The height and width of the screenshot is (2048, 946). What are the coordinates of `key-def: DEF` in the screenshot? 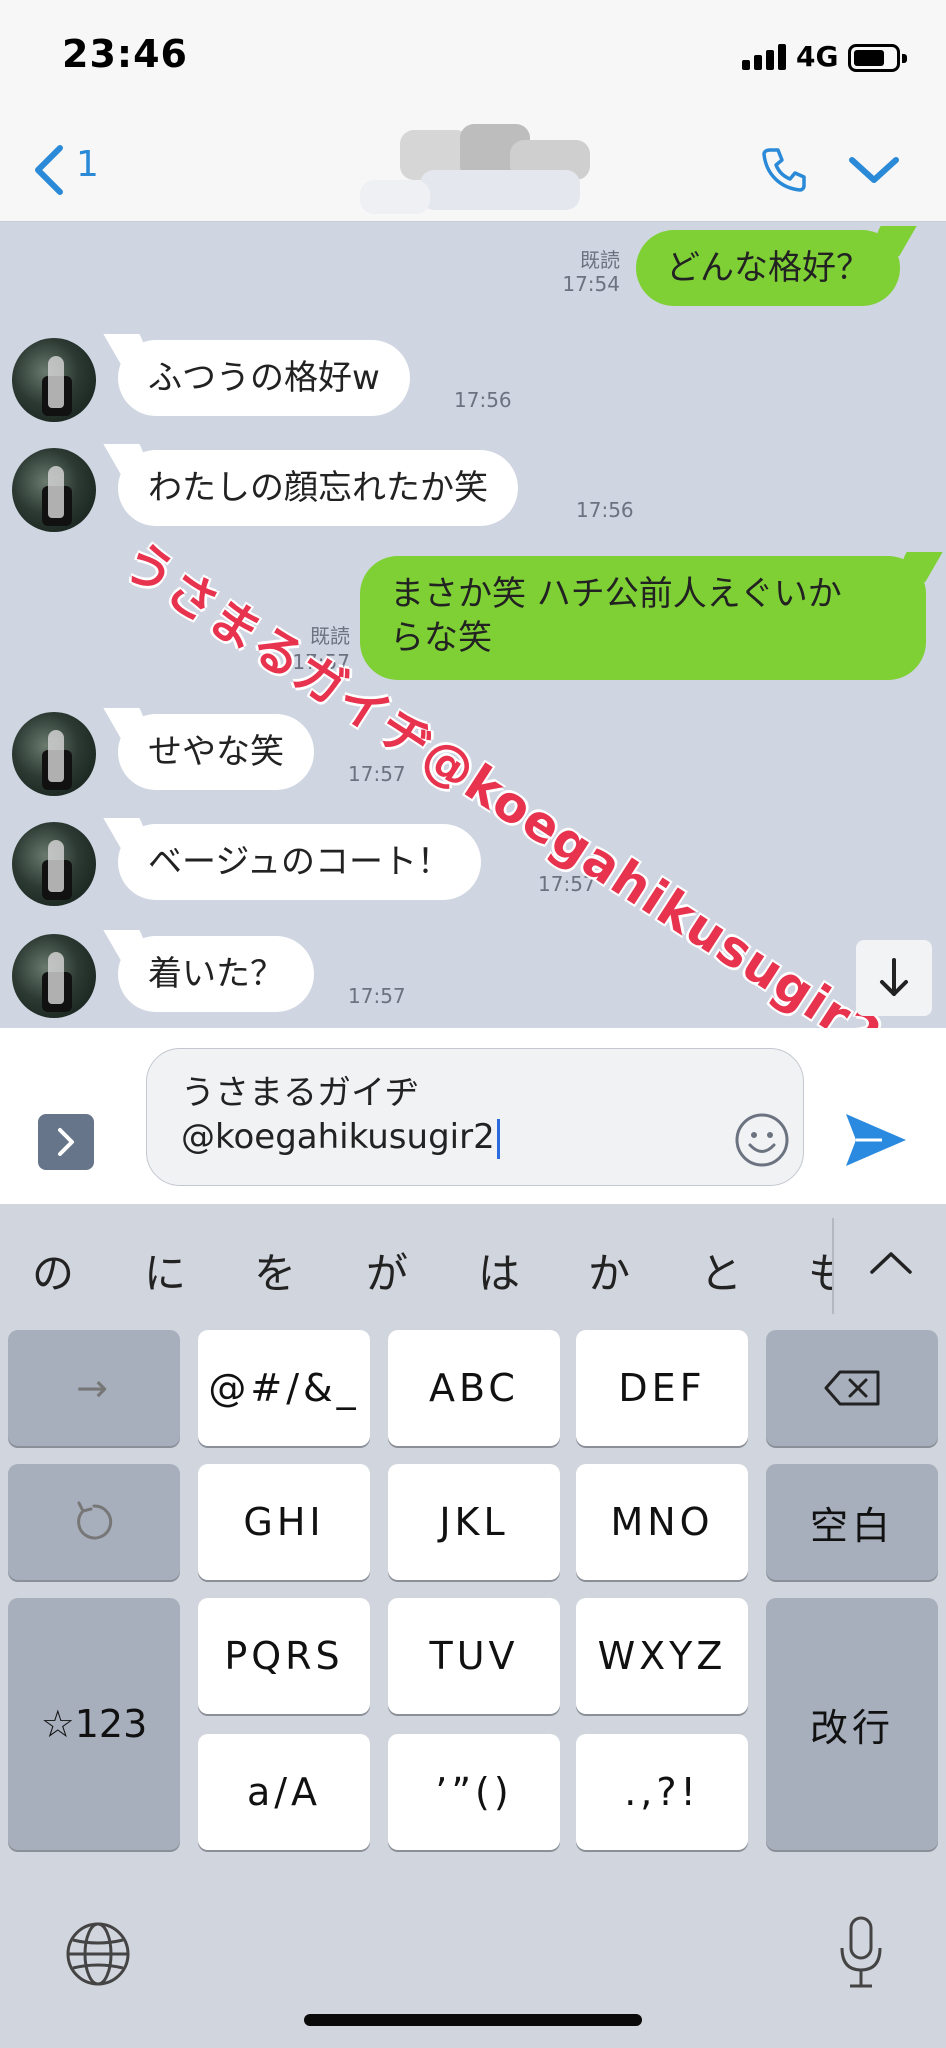 It's located at (662, 1388).